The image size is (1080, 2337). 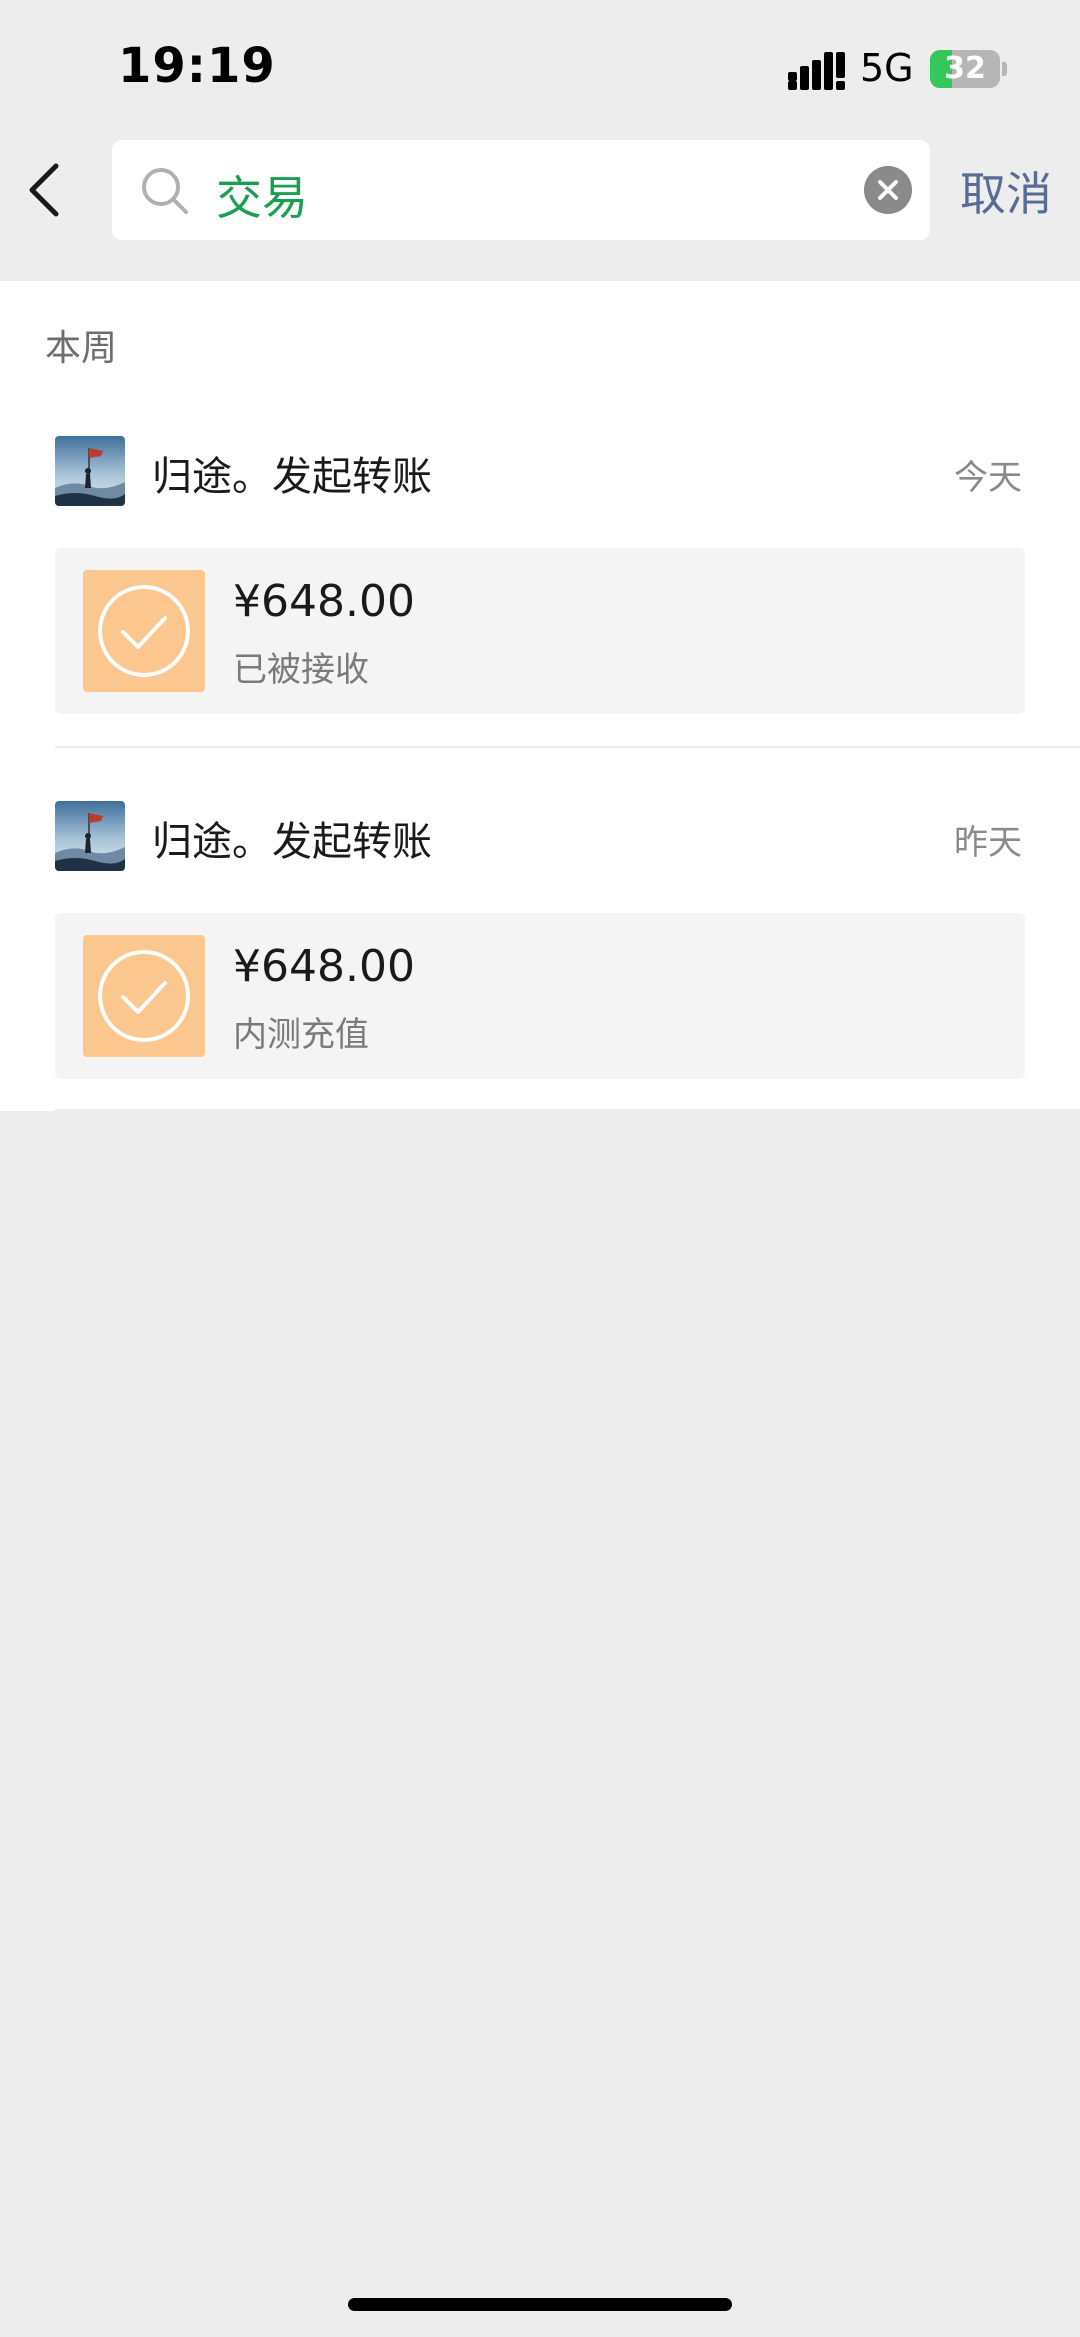 I want to click on battery-percent: 32, so click(x=965, y=68).